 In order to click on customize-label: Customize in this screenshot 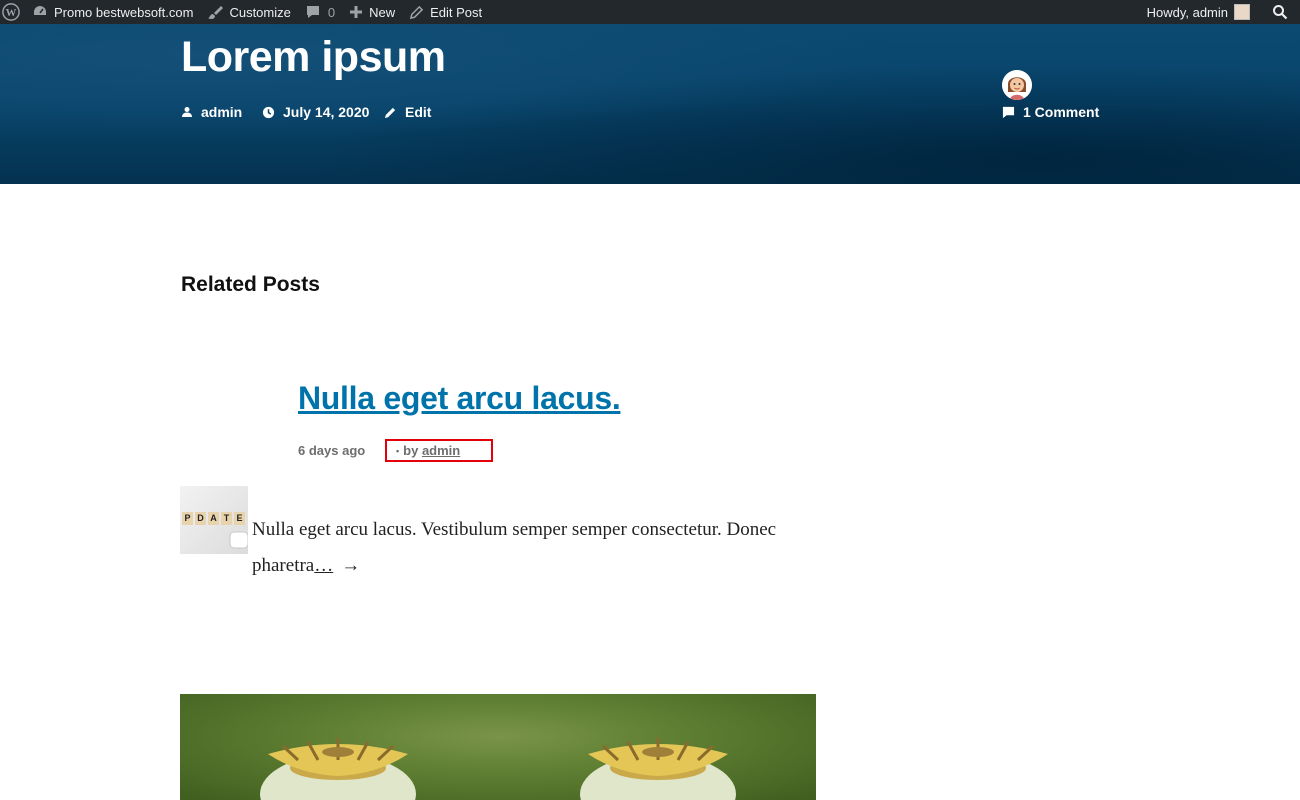, I will do `click(260, 12)`.